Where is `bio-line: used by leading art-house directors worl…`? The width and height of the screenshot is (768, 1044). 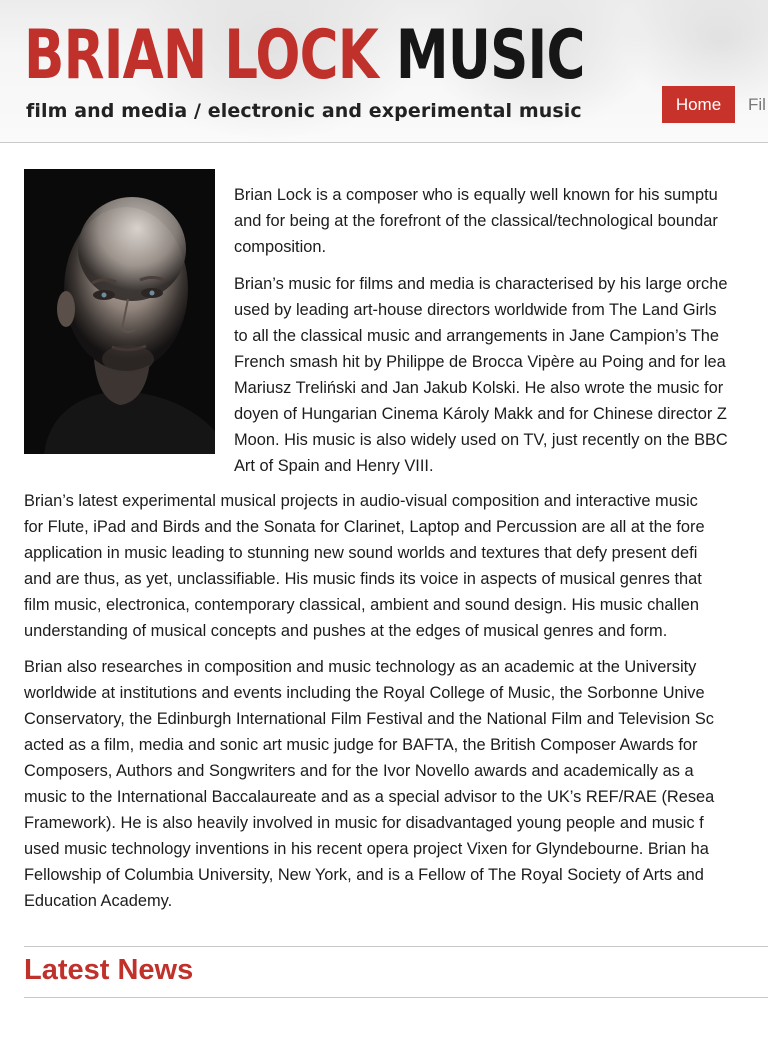 bio-line: used by leading art-house directors worl… is located at coordinates (475, 310).